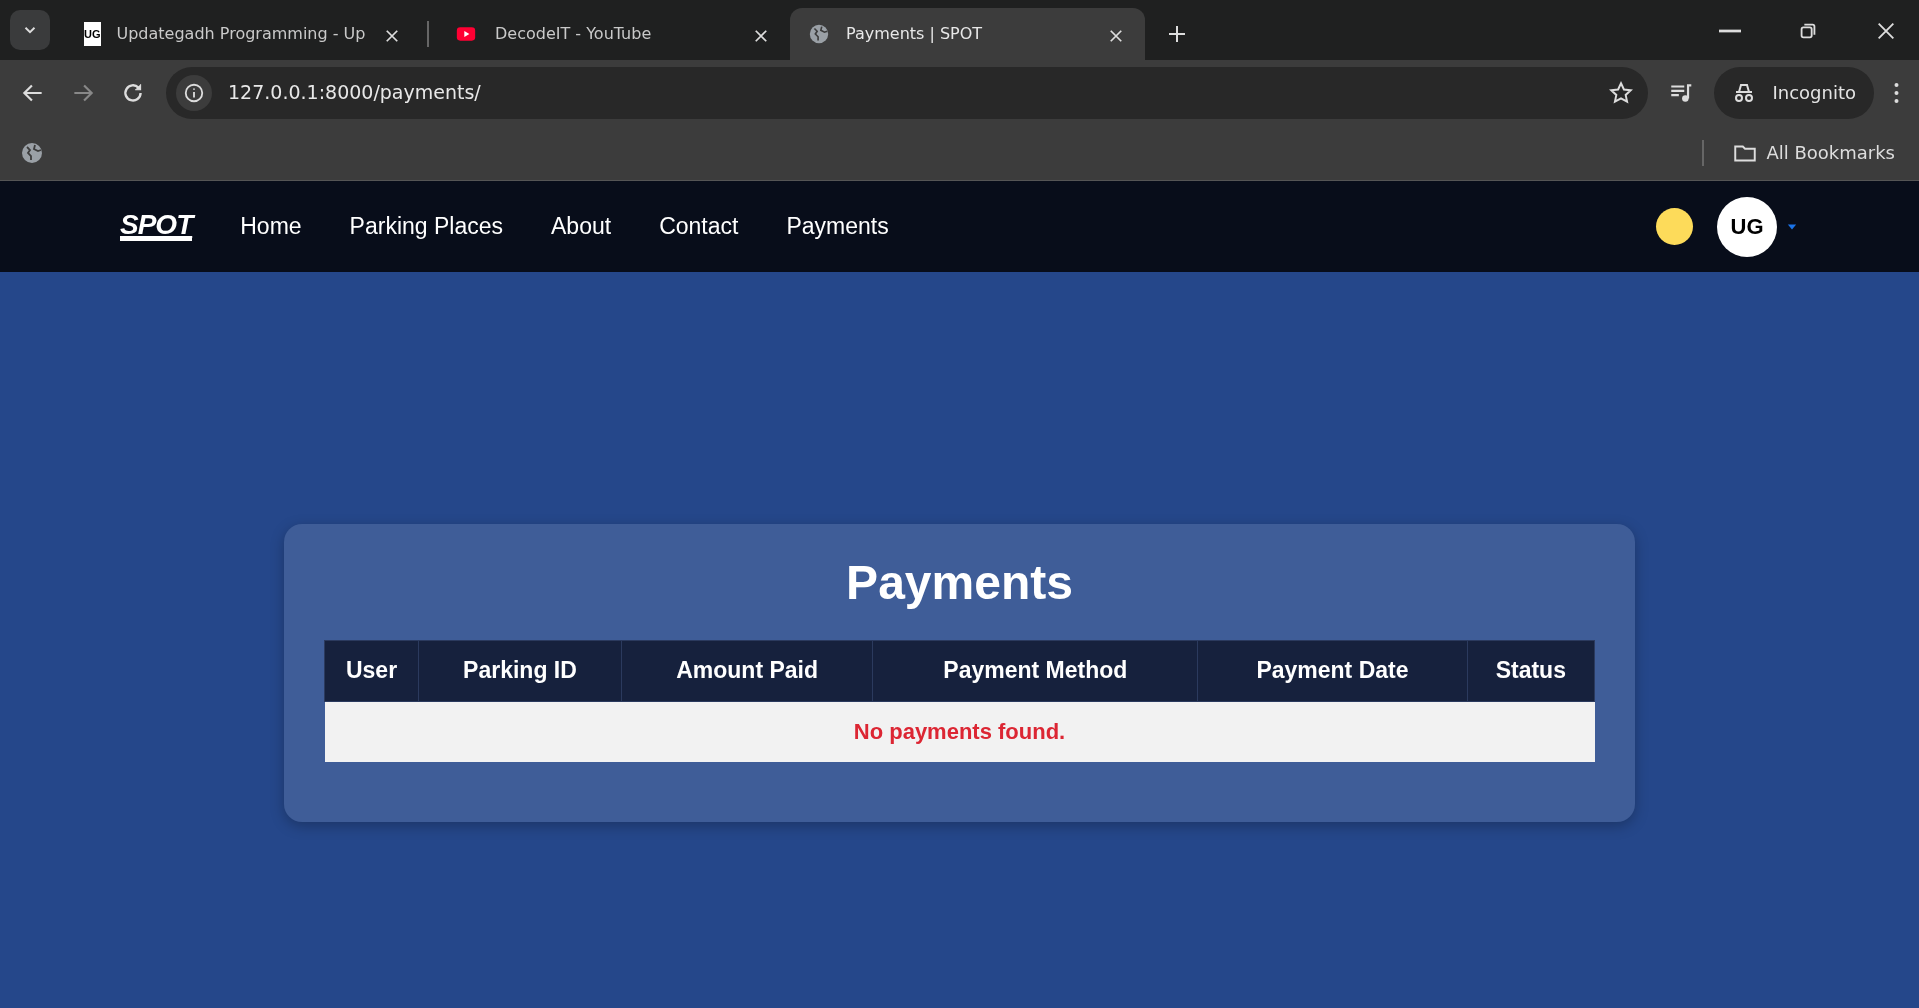  I want to click on brand-logo: SPOT, so click(156, 226).